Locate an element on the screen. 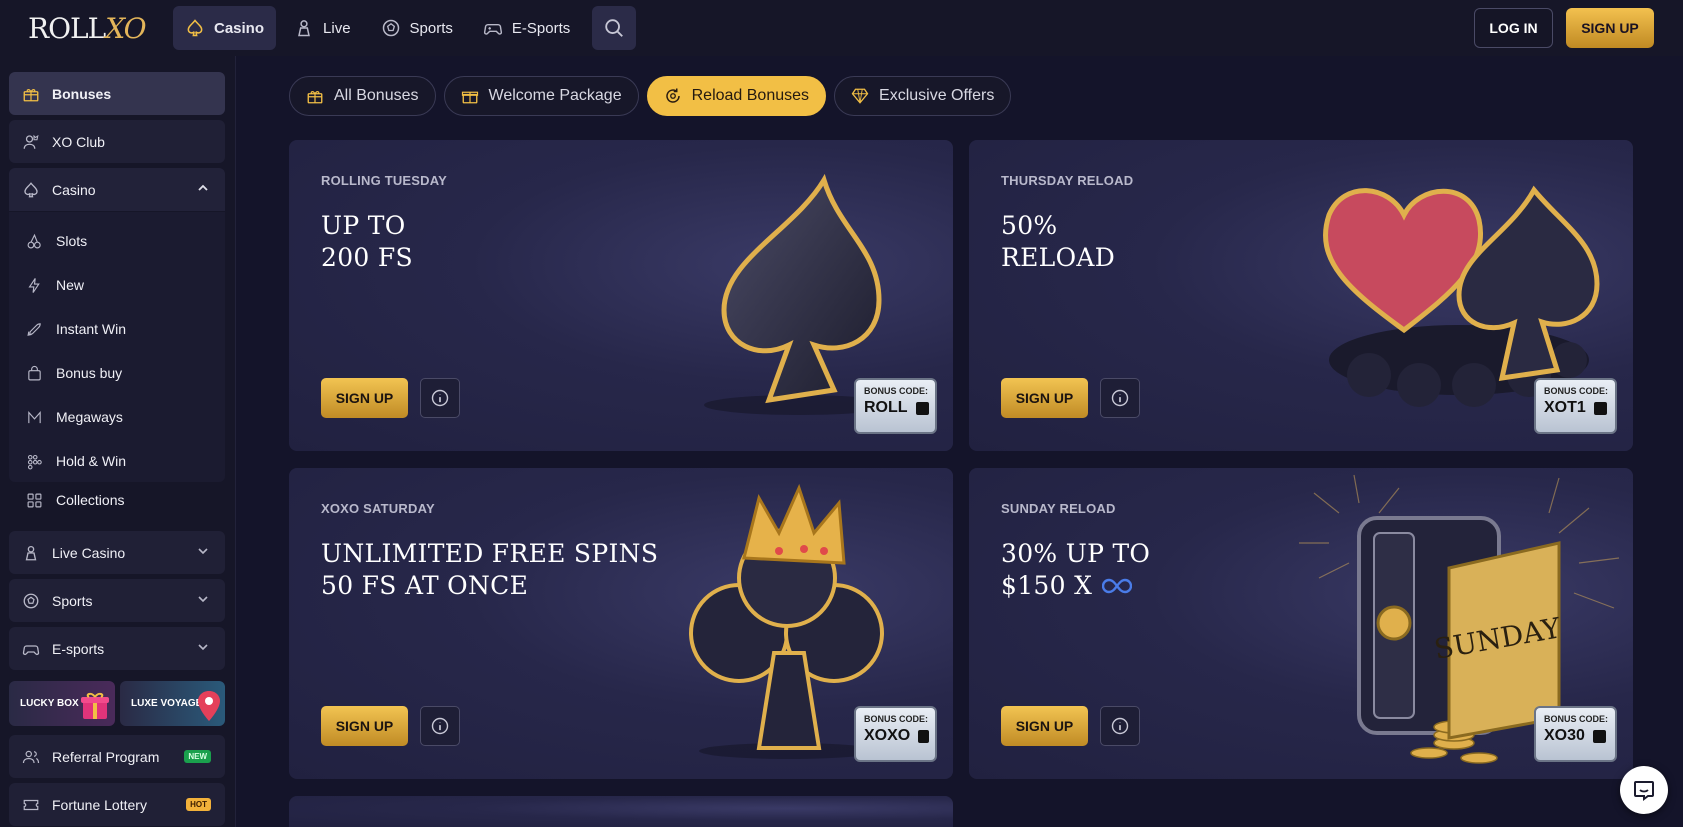 The width and height of the screenshot is (1683, 827). tab-reload-bonuses: Reload Bonuses is located at coordinates (736, 96).